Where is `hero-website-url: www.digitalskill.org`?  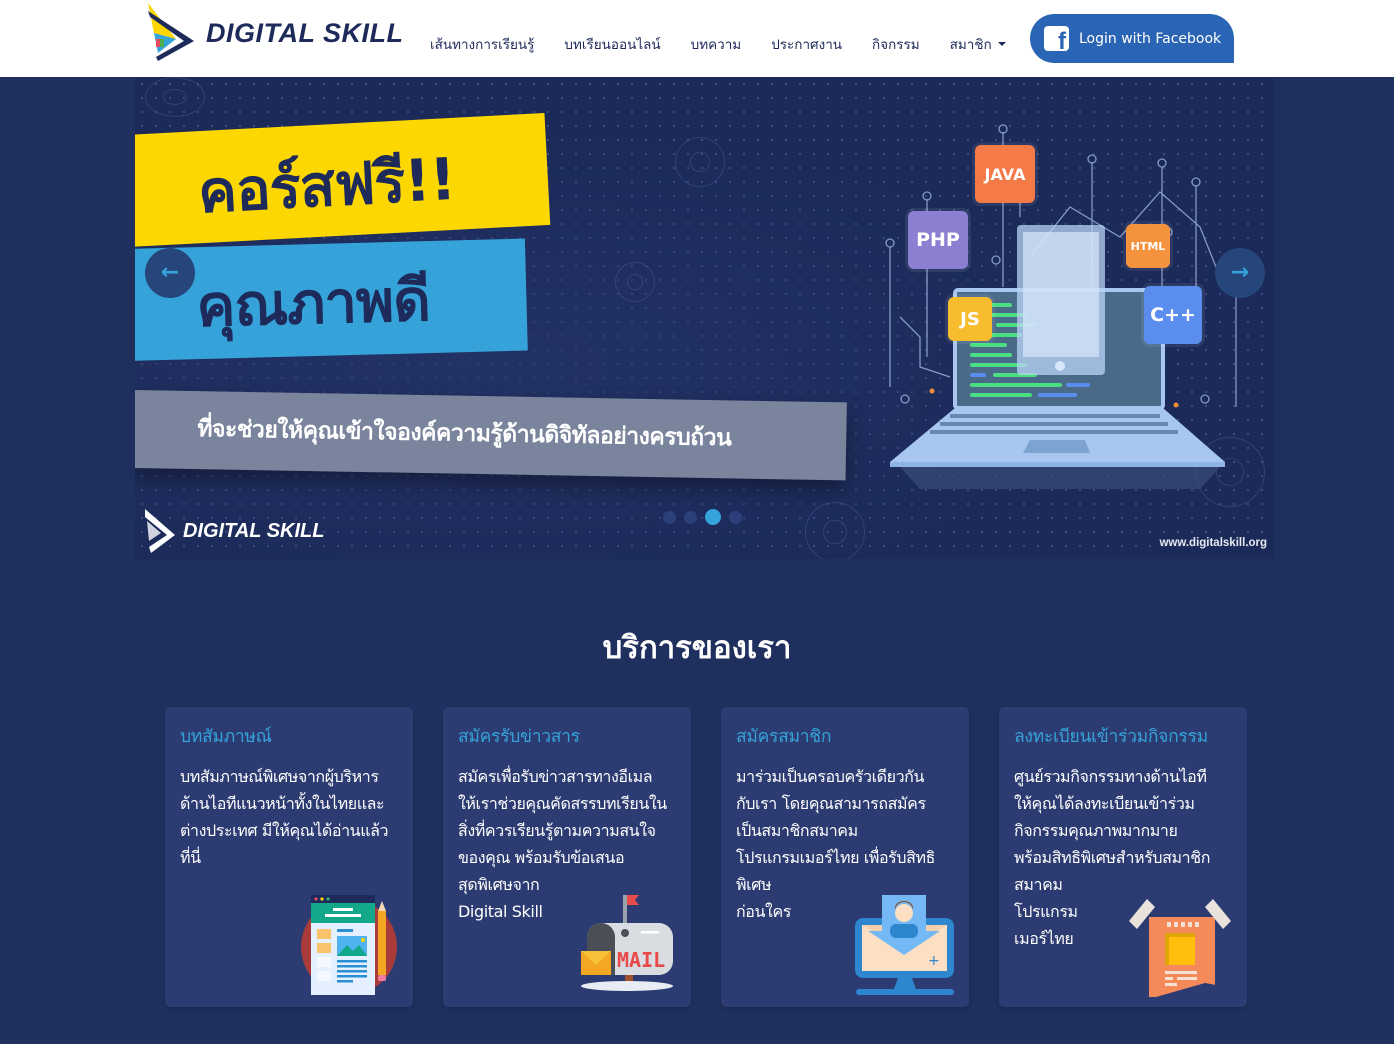
hero-website-url: www.digitalskill.org is located at coordinates (1213, 543).